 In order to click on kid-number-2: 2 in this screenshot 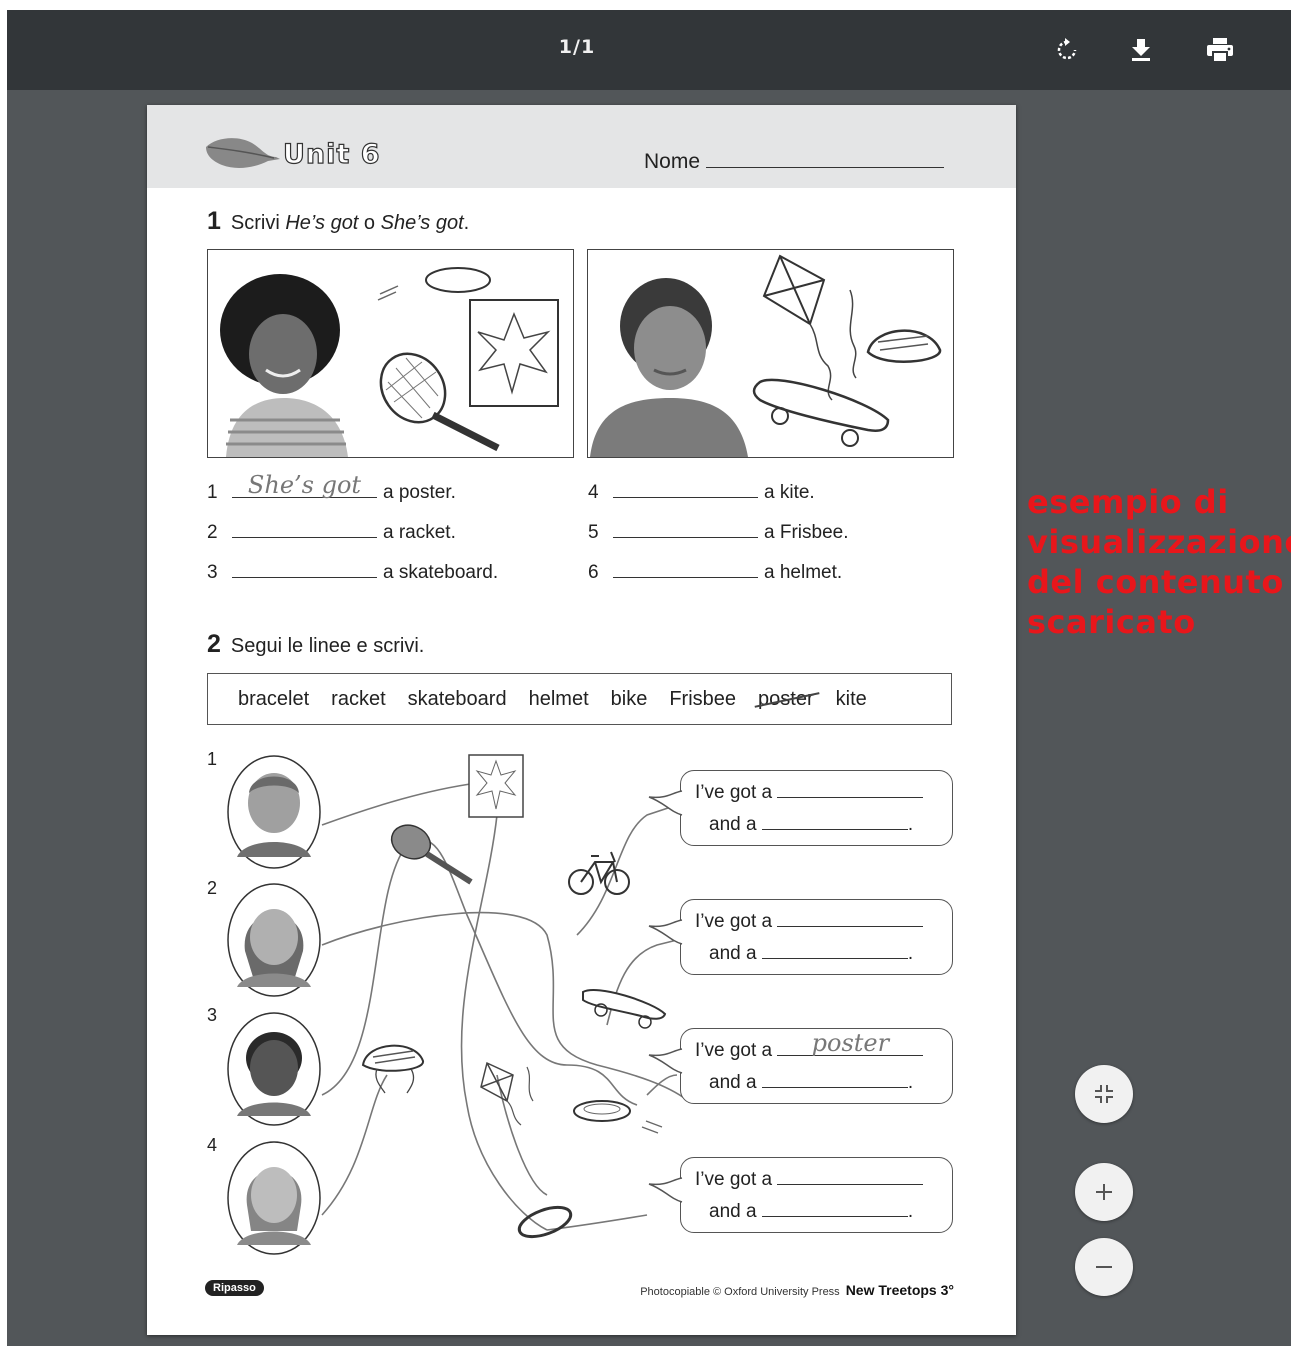, I will do `click(212, 888)`.